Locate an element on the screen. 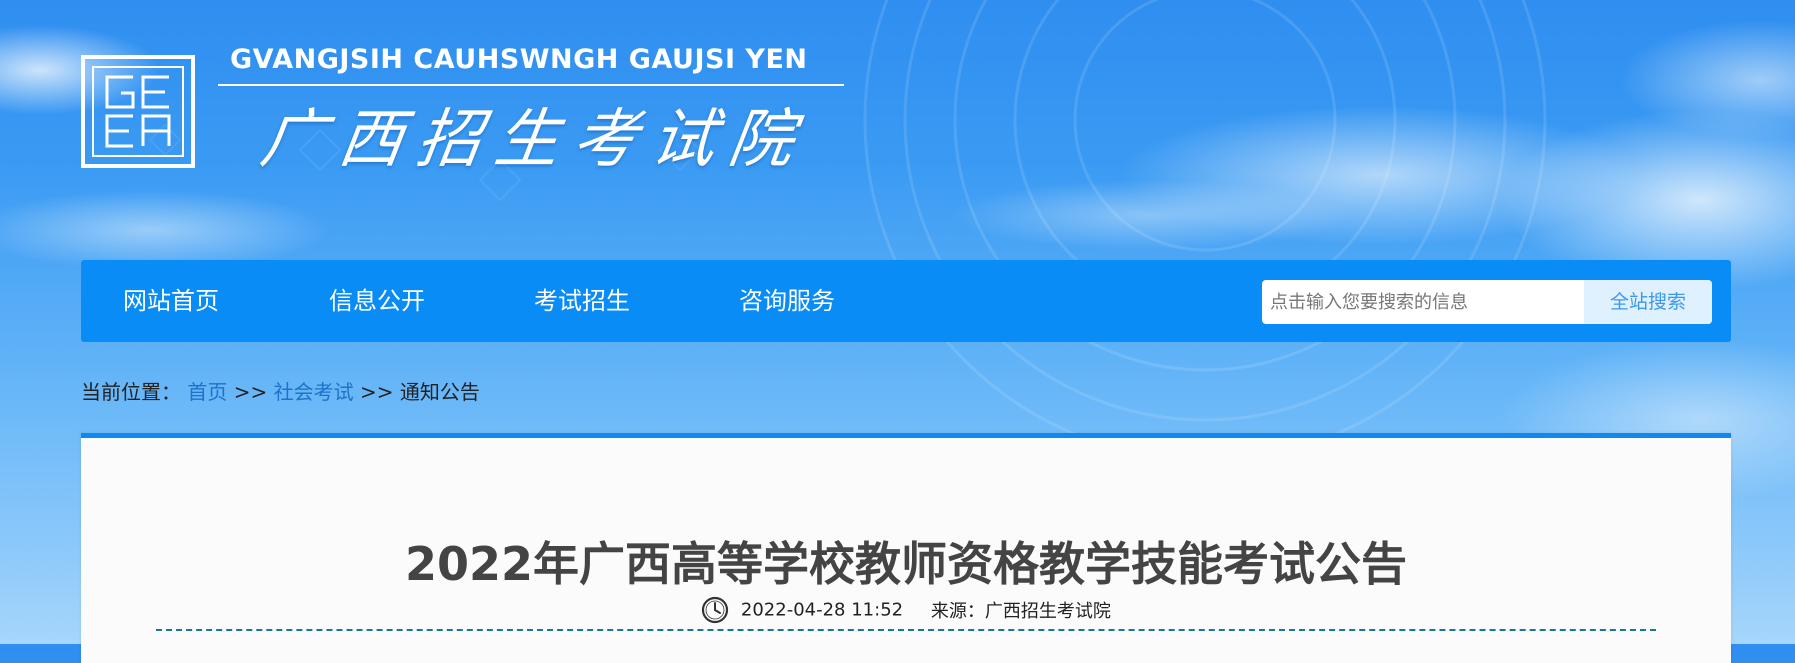 The width and height of the screenshot is (1795, 663). title-dashed-divider is located at coordinates (906, 630).